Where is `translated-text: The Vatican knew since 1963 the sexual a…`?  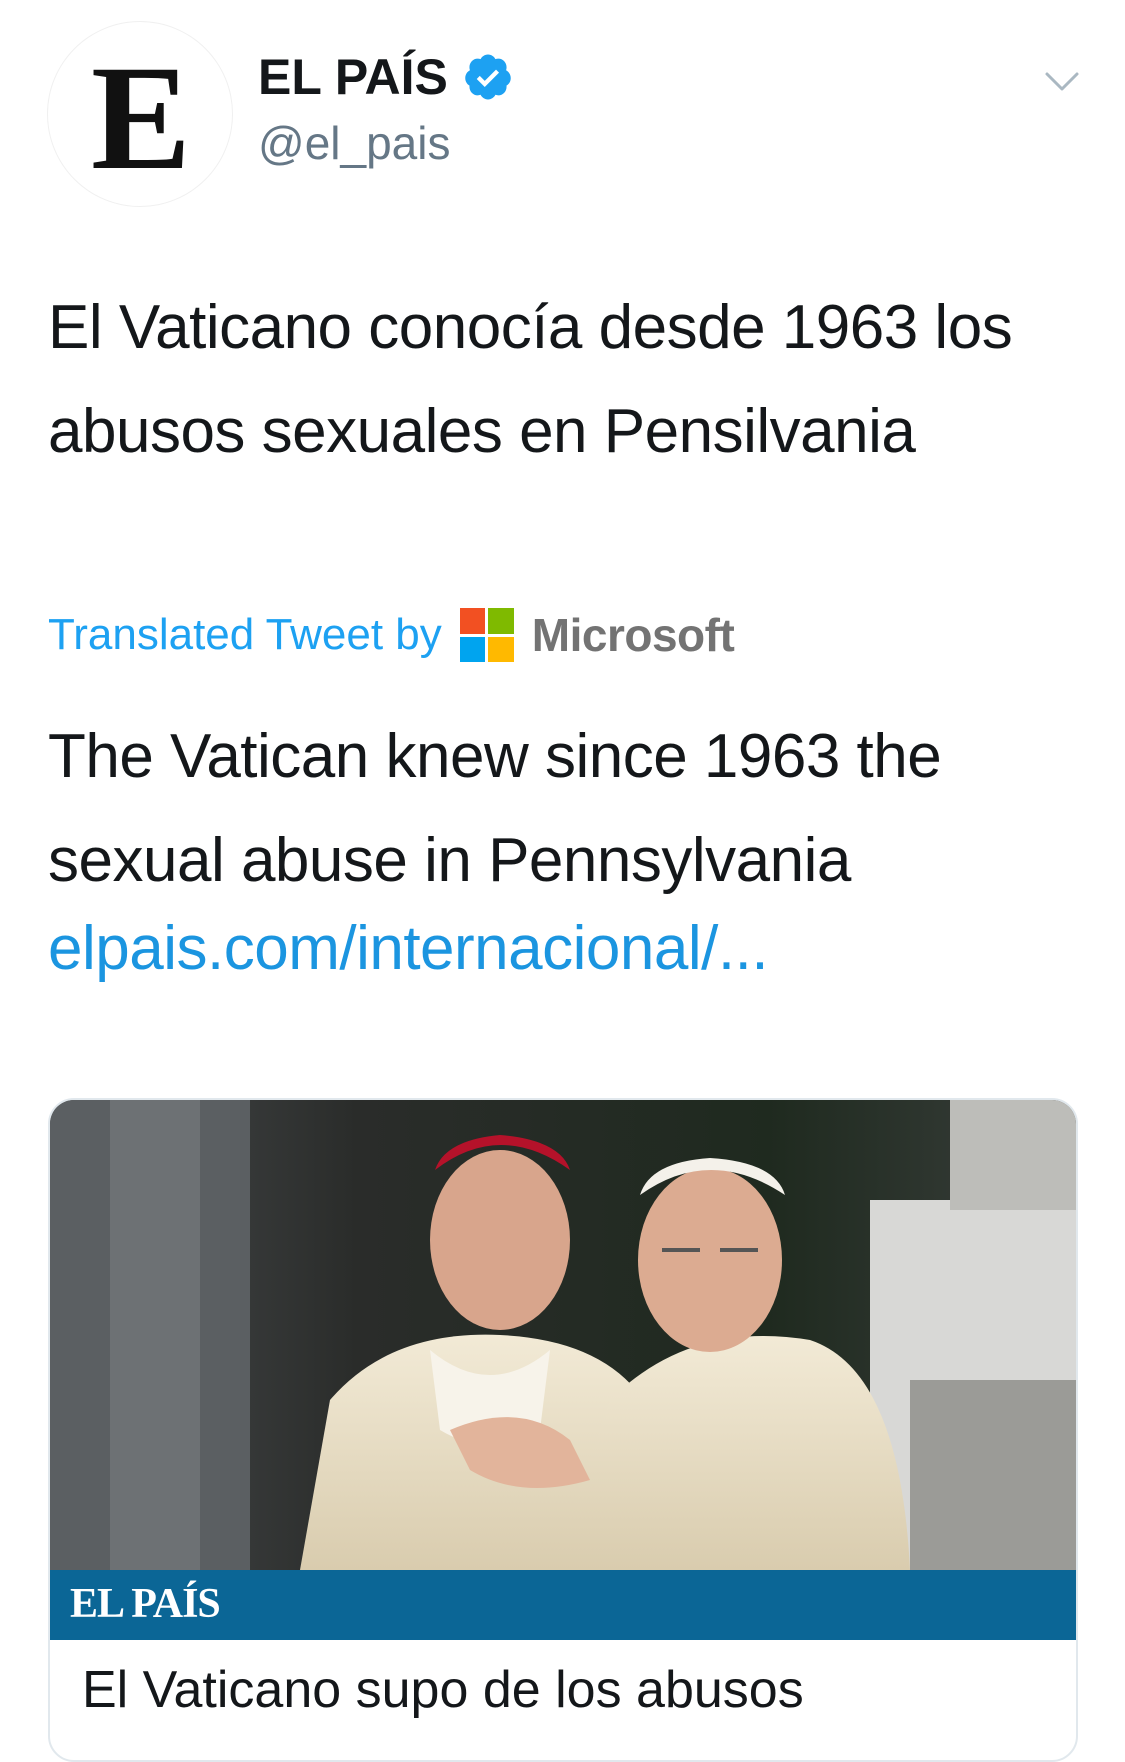
translated-text: The Vatican knew since 1963 the sexual a… is located at coordinates (495, 808).